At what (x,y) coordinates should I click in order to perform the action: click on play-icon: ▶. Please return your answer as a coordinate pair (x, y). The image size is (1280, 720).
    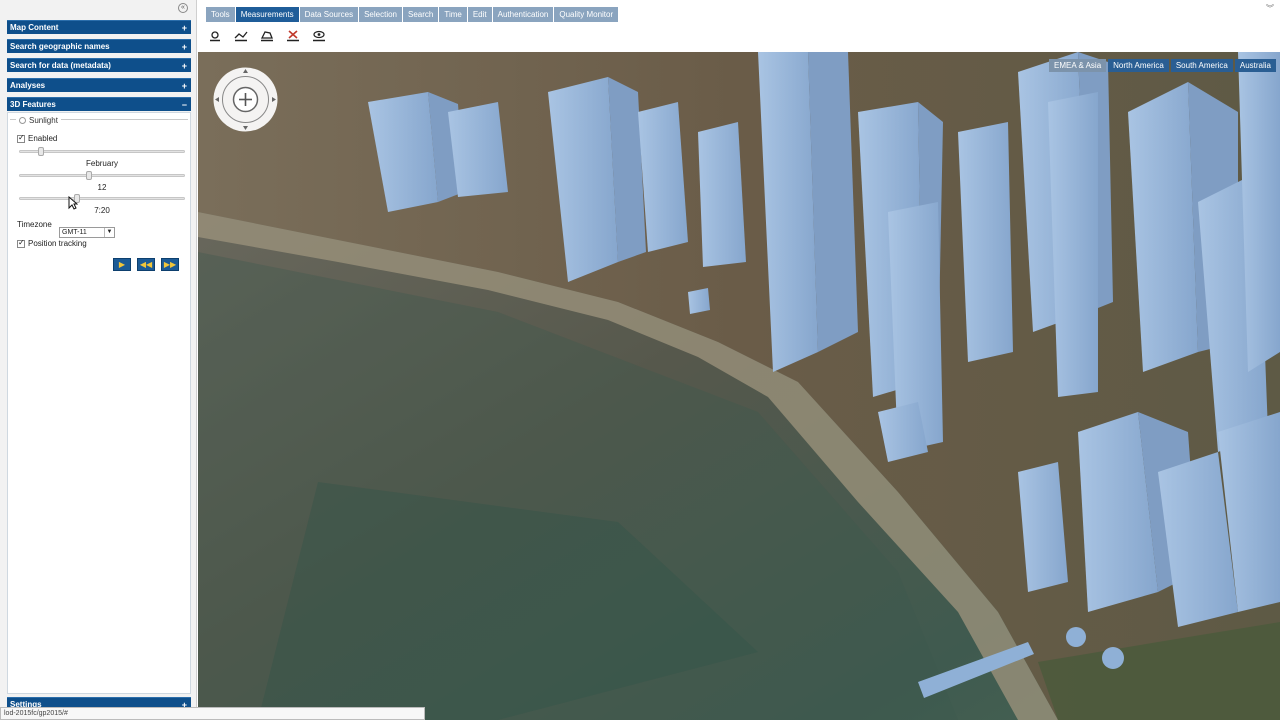
    Looking at the image, I should click on (122, 264).